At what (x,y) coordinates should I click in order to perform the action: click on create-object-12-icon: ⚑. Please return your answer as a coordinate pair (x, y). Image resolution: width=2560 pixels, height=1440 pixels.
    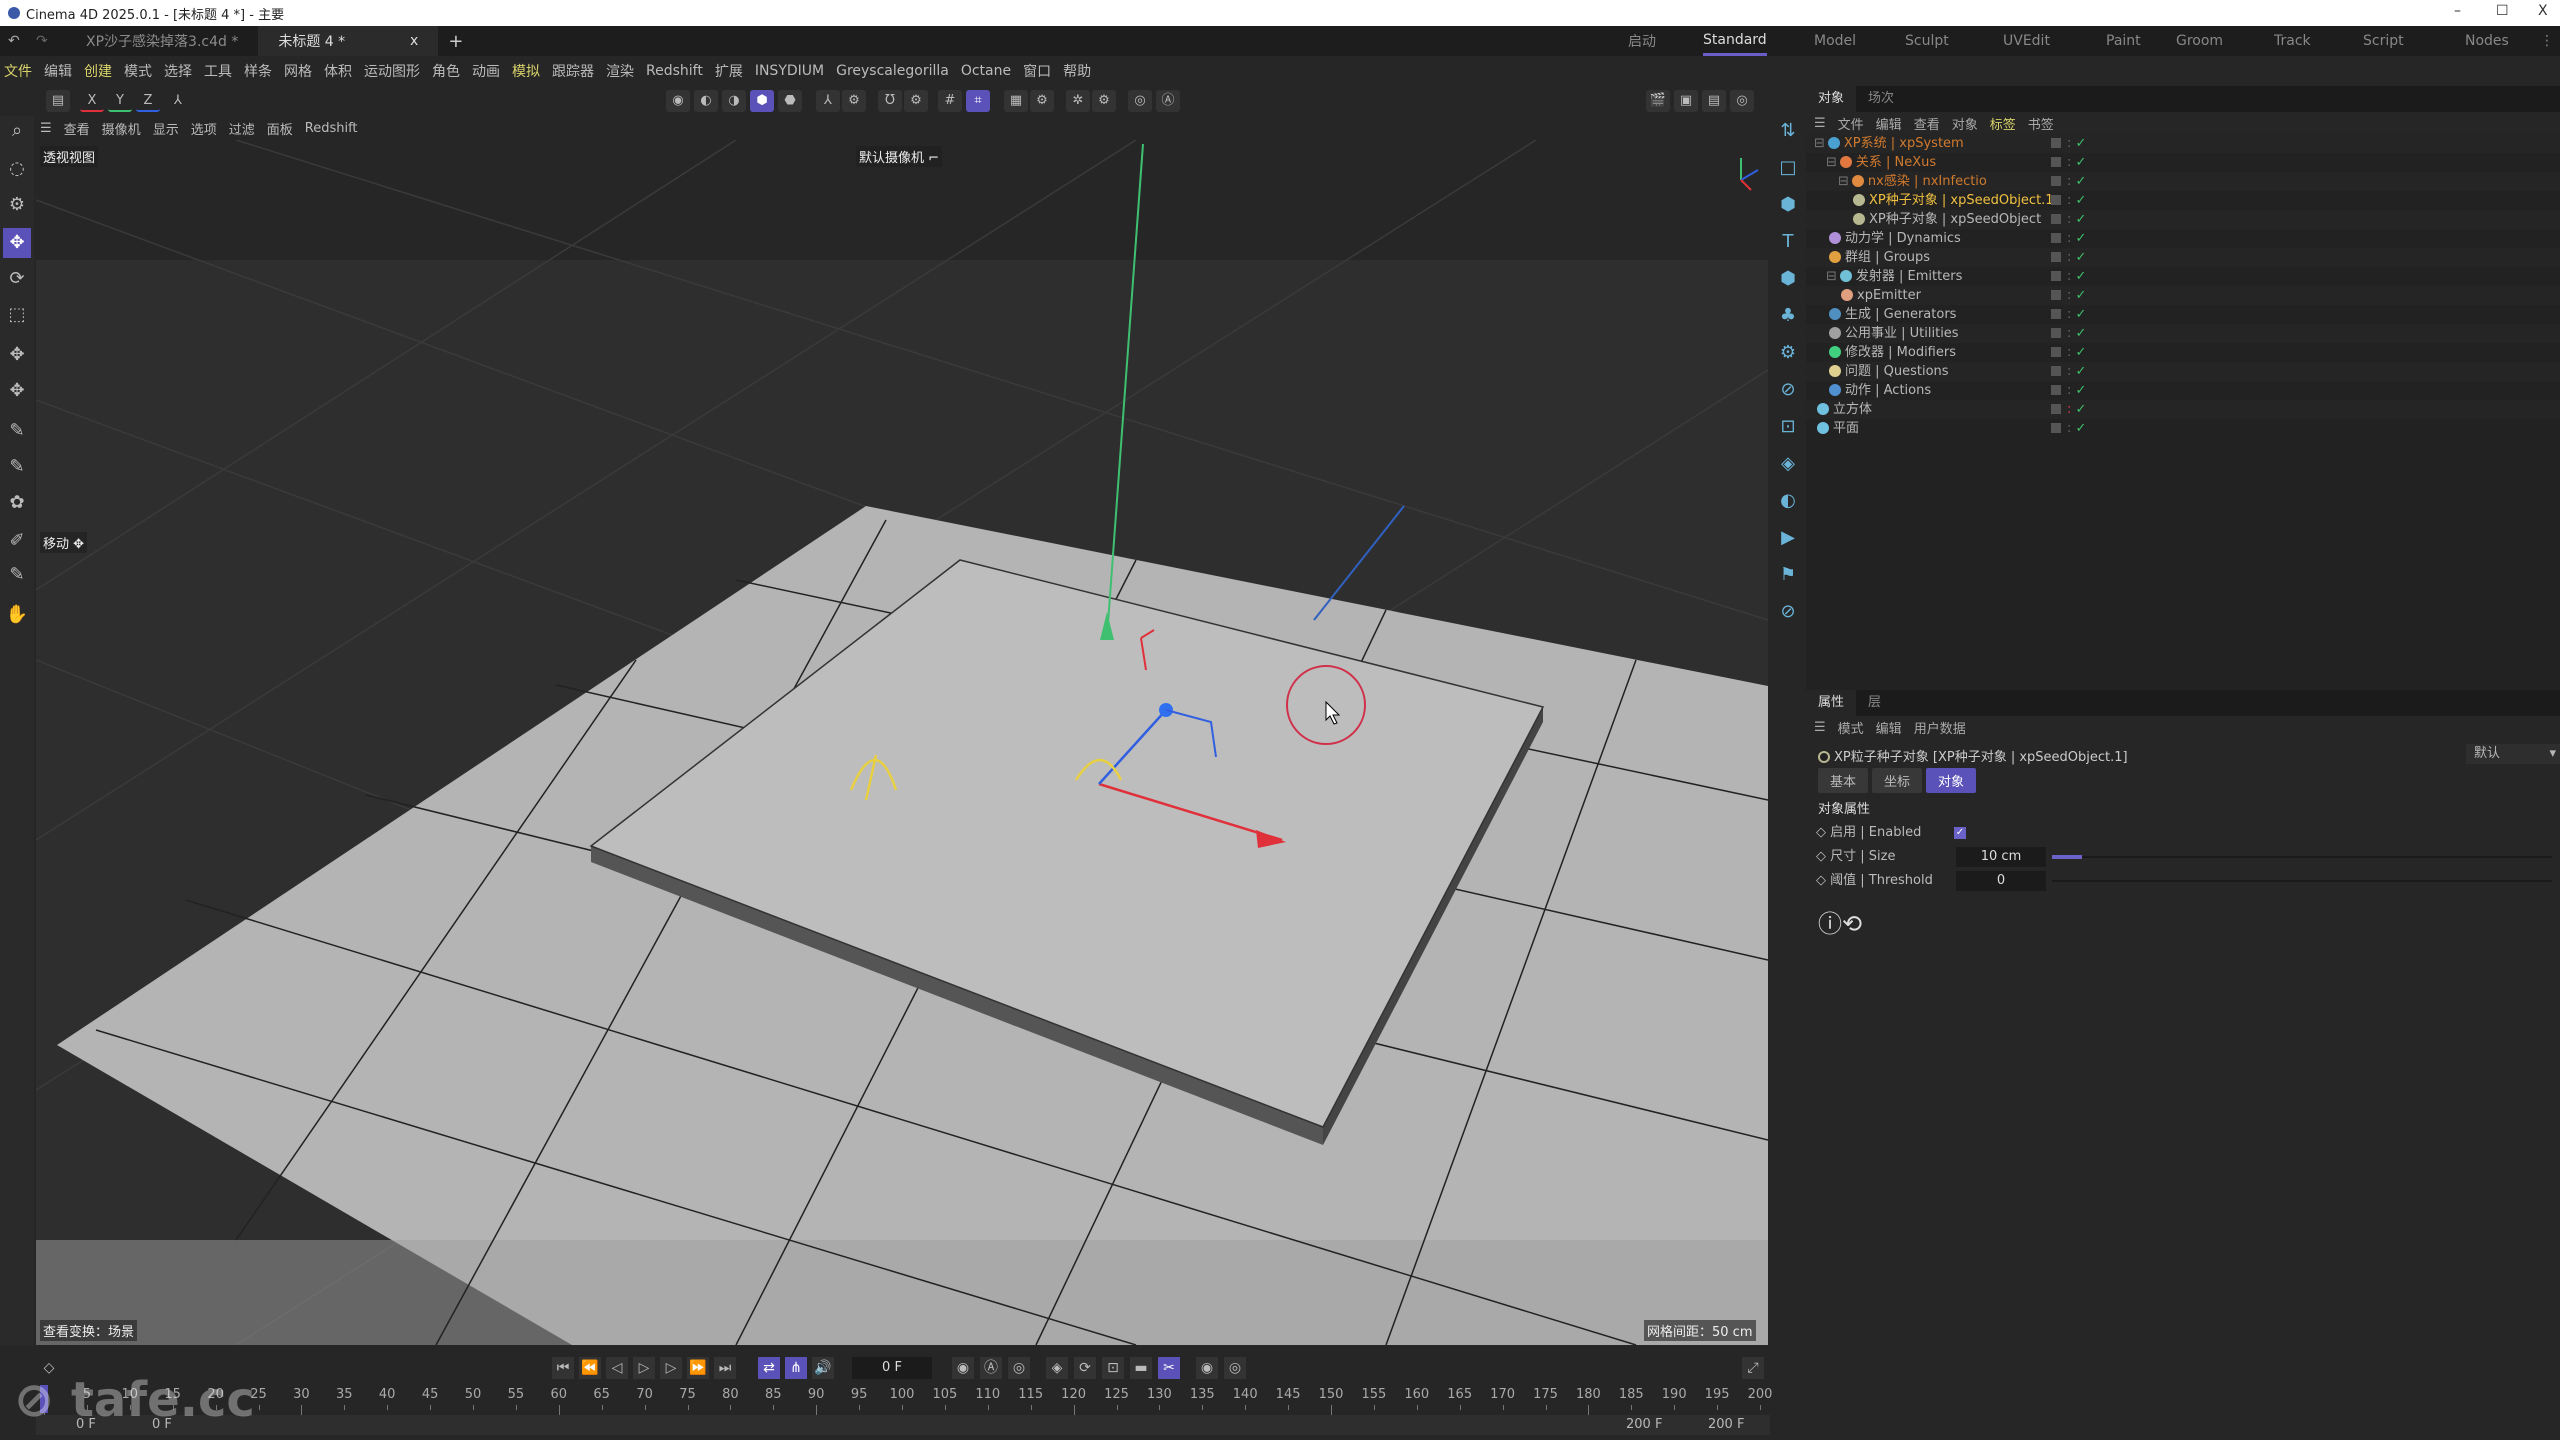
    Looking at the image, I should click on (1788, 576).